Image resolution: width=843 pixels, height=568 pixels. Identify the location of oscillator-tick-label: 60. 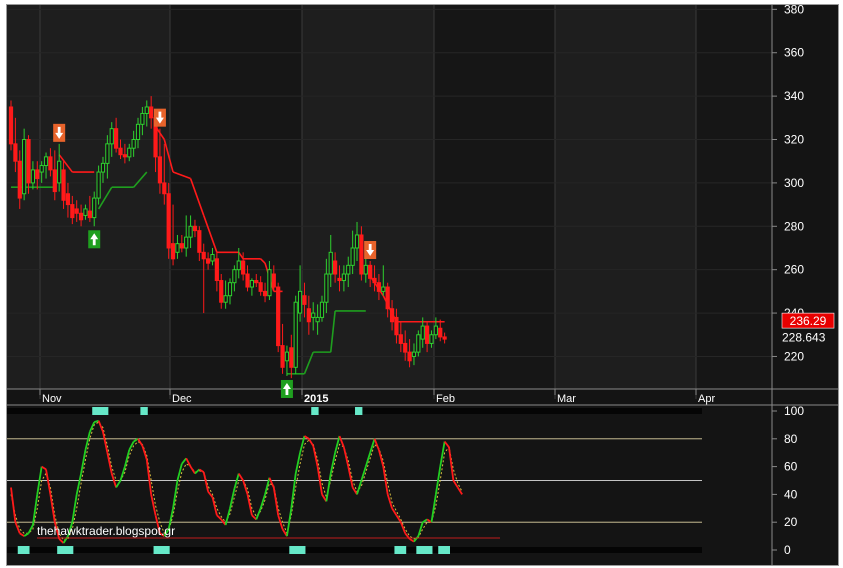
(791, 467).